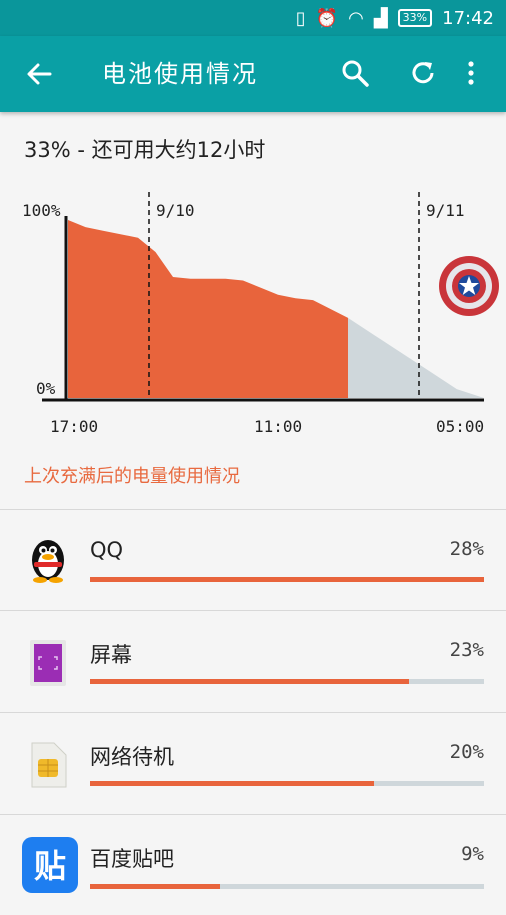 Image resolution: width=506 pixels, height=915 pixels. Describe the element at coordinates (180, 74) in the screenshot. I see `page-title: 电池使用情况` at that location.